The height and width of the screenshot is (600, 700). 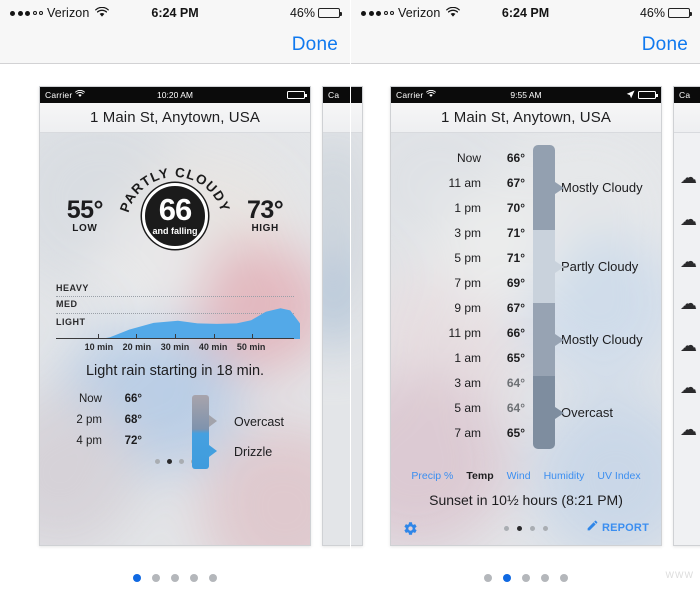 I want to click on mini-hour-time-2: 4 pm, so click(x=89, y=441).